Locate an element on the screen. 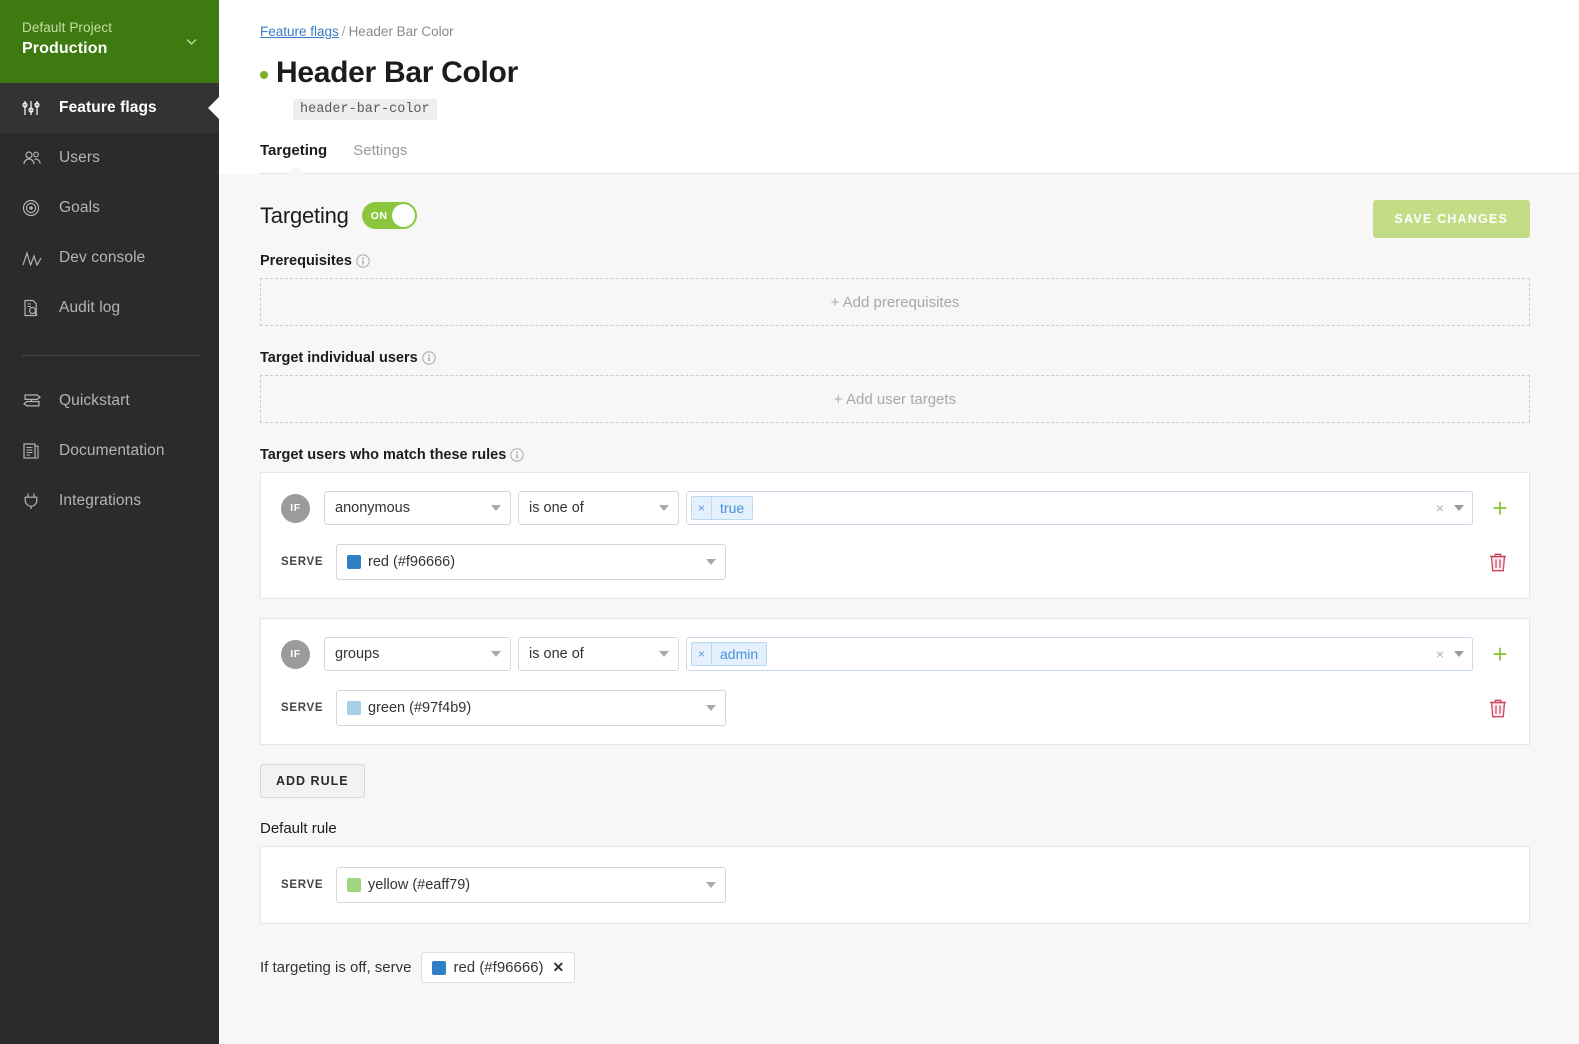 This screenshot has width=1579, height=1044. off-variation-pill: red (#f96666) ✕ is located at coordinates (498, 967).